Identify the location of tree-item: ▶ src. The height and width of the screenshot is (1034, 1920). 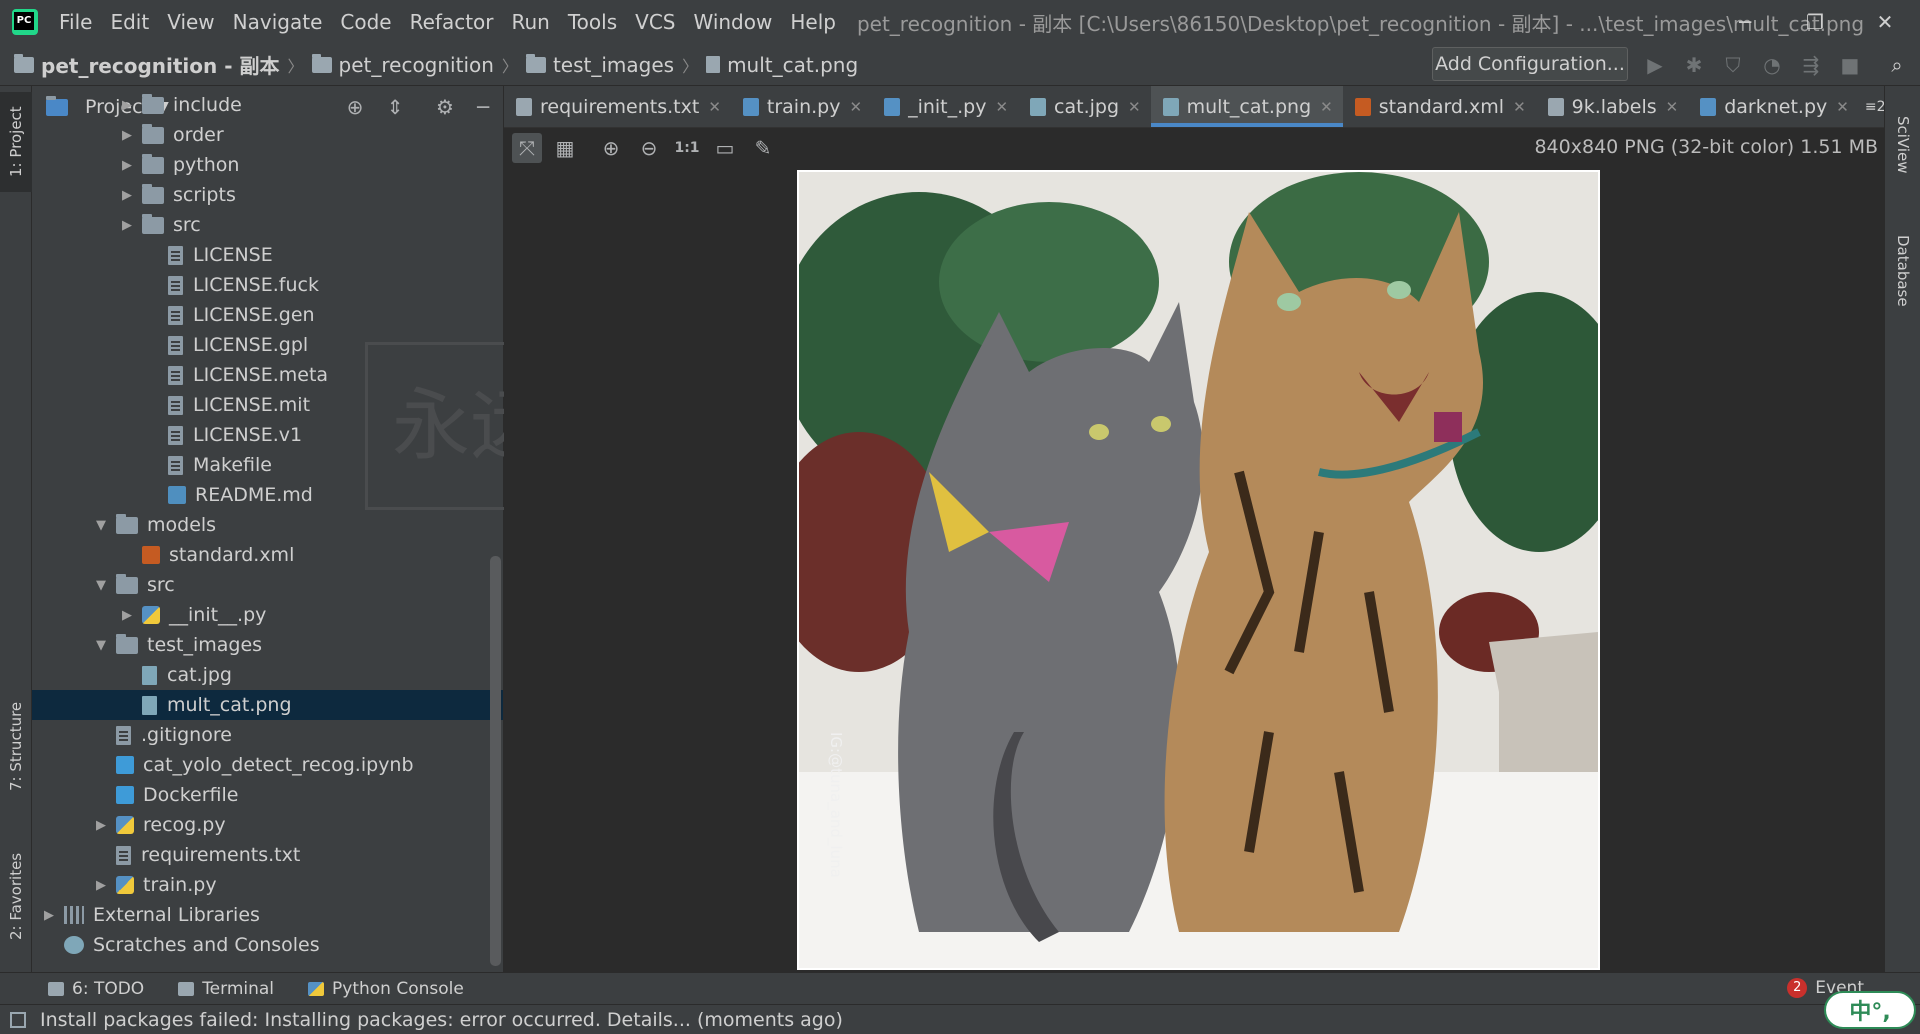
(267, 225).